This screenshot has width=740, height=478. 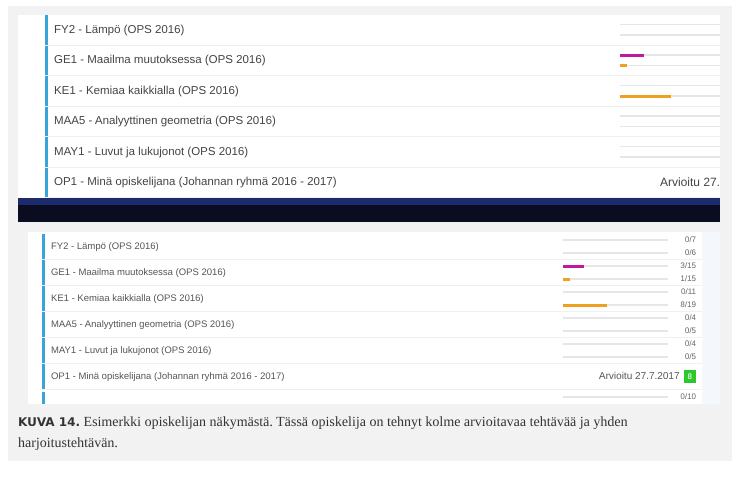 I want to click on status-text: Arvioitu 27.7.2017, so click(x=639, y=376).